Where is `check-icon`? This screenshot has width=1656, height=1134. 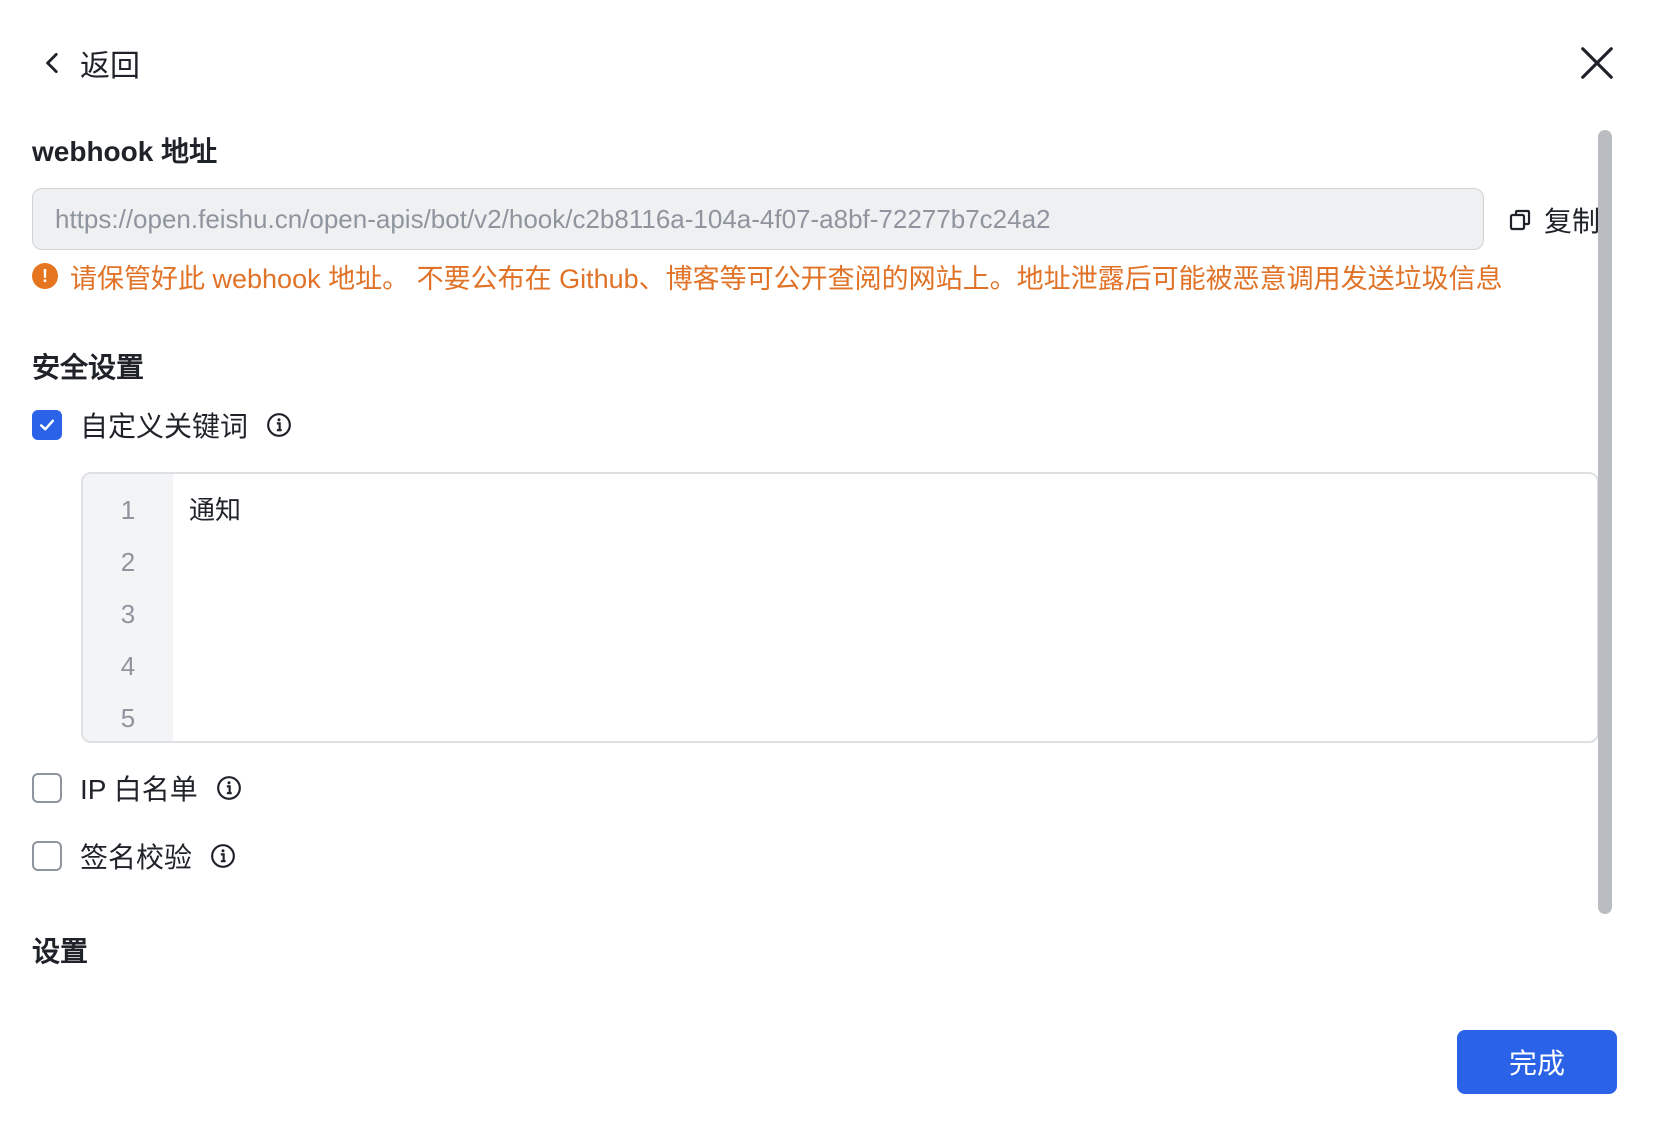 check-icon is located at coordinates (47, 425).